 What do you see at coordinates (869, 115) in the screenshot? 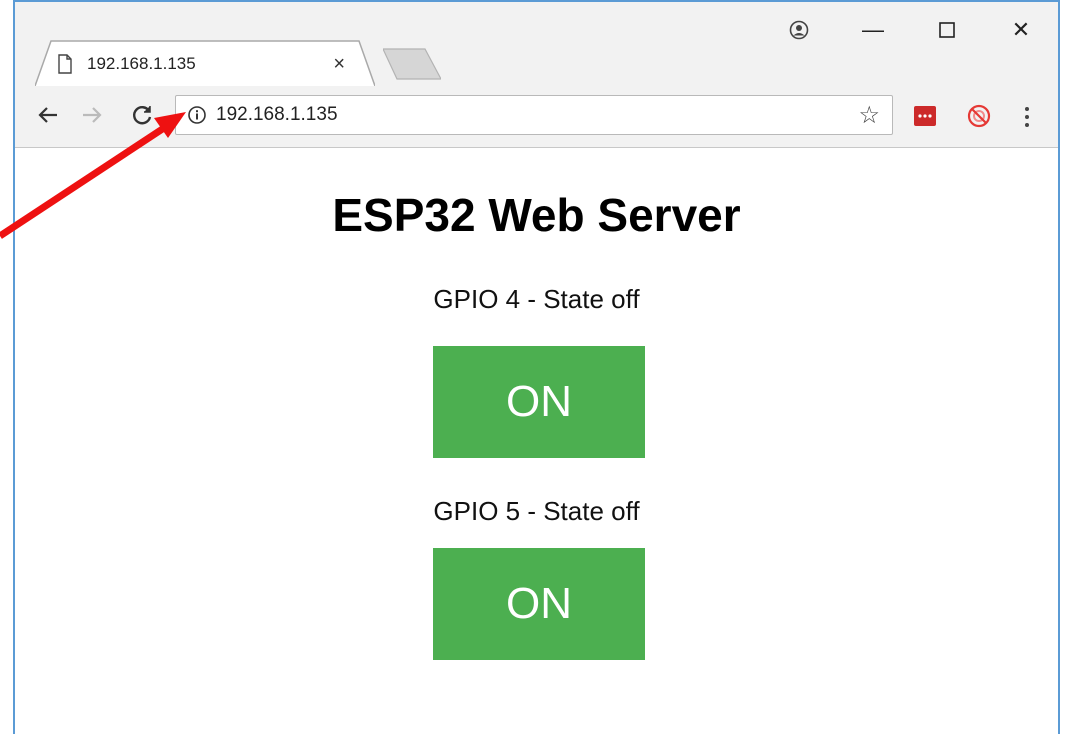
I see `bookmark-star-icon: ☆` at bounding box center [869, 115].